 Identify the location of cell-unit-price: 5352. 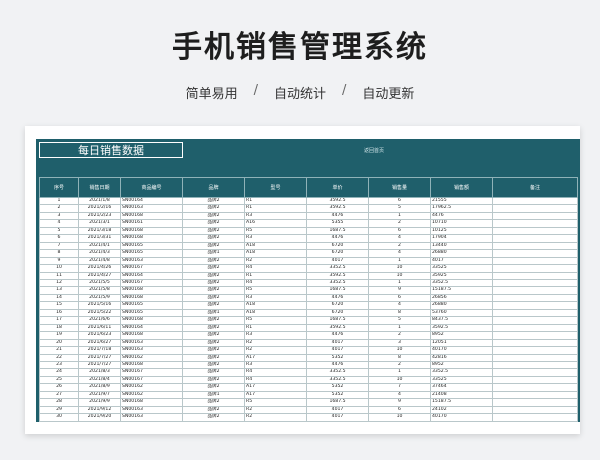
(337, 395).